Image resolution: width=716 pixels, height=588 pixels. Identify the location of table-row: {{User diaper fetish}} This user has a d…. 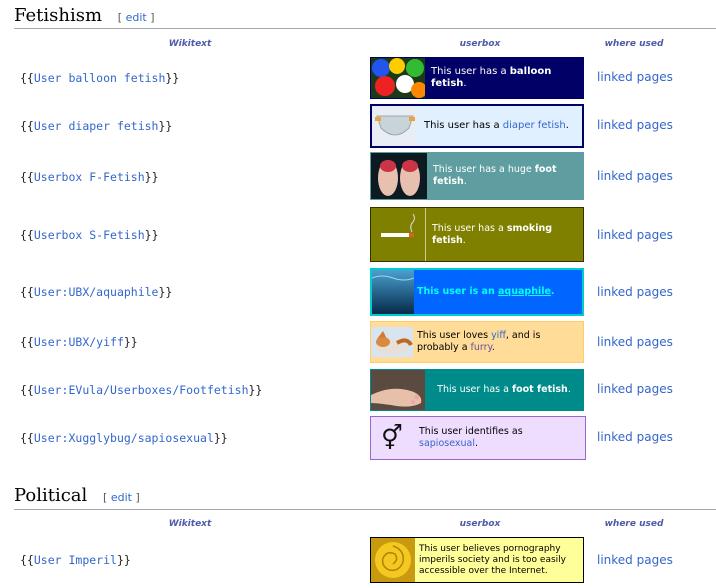
(358, 126).